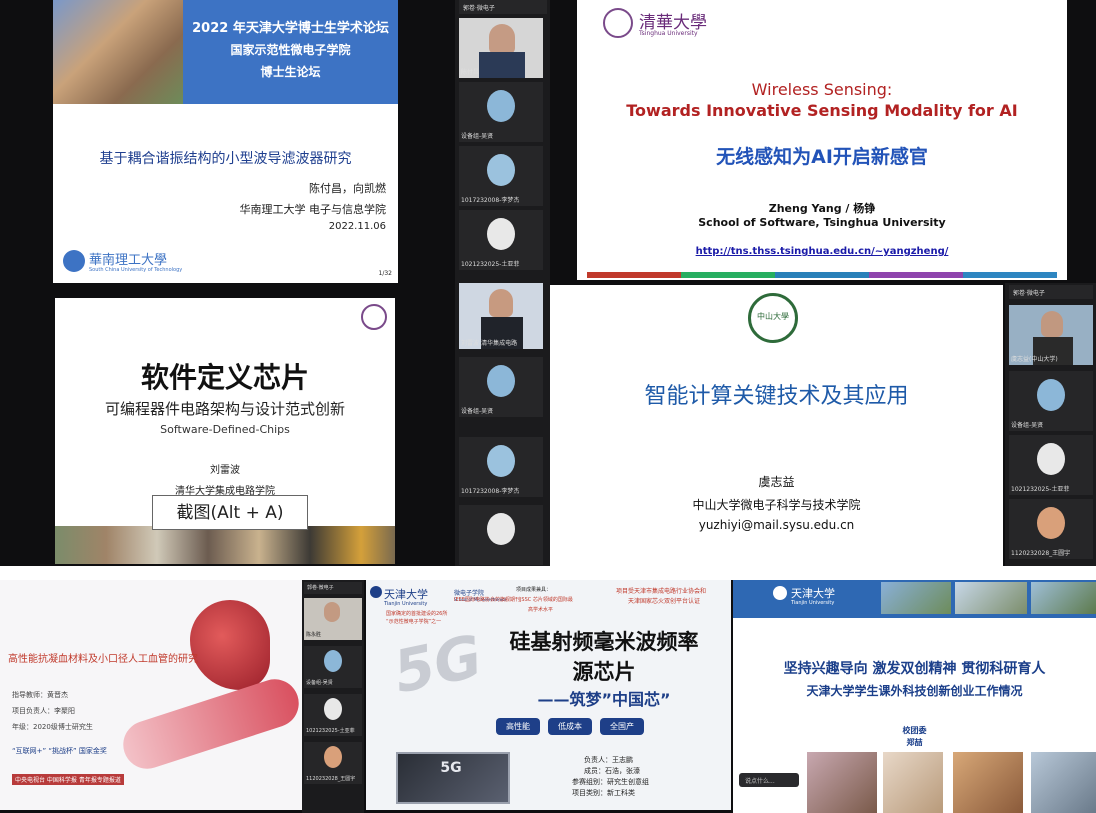 The width and height of the screenshot is (1096, 813). Describe the element at coordinates (290, 28) in the screenshot. I see `forum-title-1: 2022 年天津大学博士生学术论坛` at that location.